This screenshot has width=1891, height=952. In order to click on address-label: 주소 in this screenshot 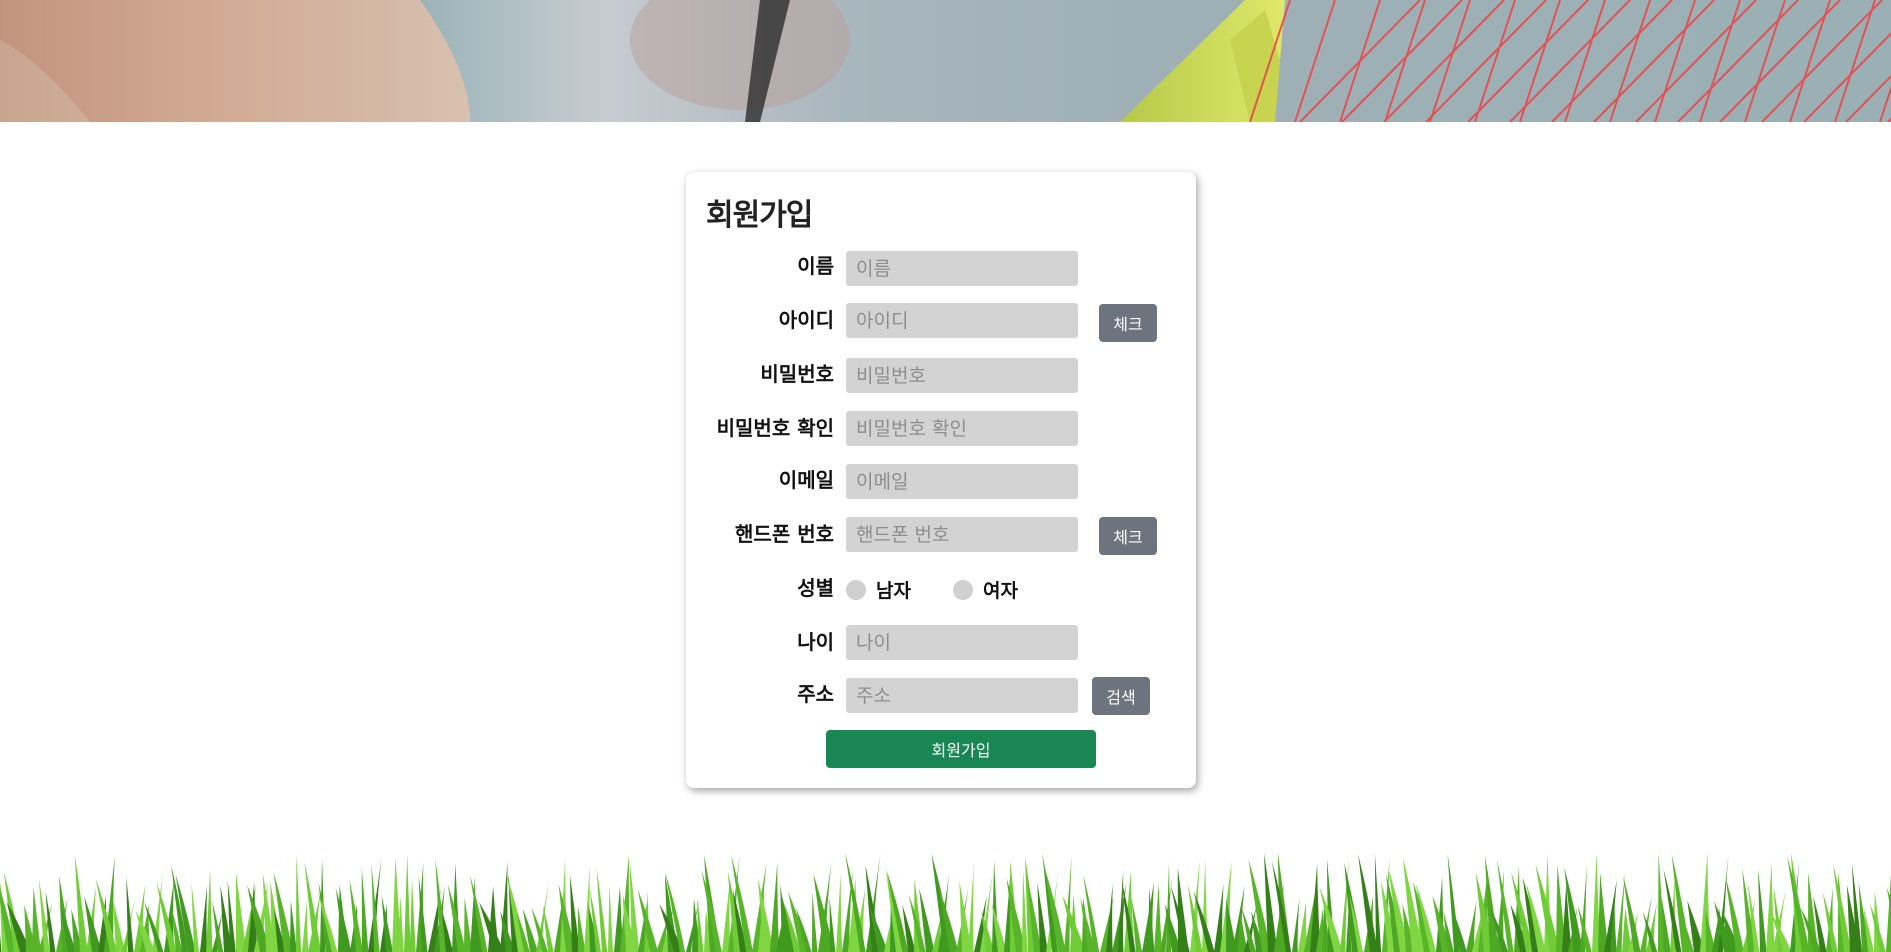, I will do `click(815, 694)`.